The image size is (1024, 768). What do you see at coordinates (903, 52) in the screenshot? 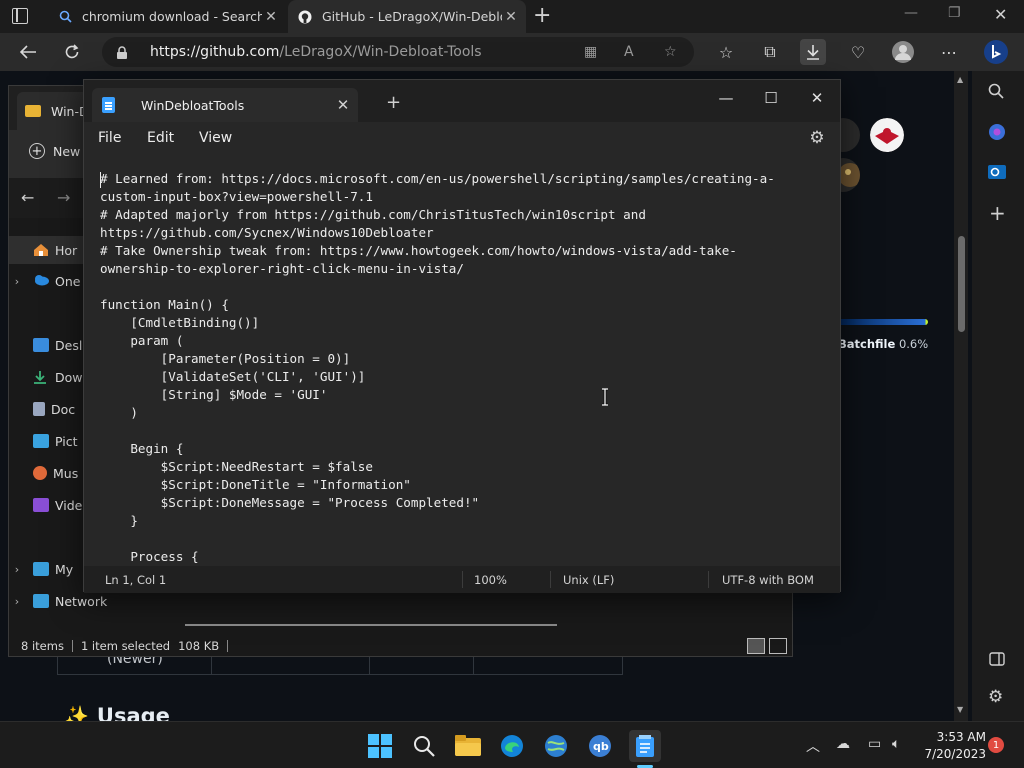
I see `profile-avatar` at bounding box center [903, 52].